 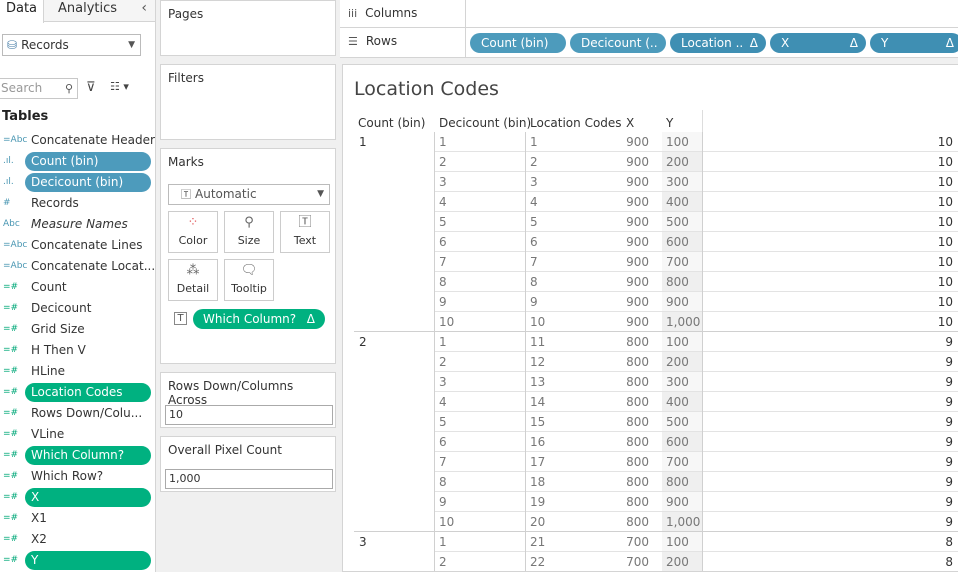 What do you see at coordinates (77, 140) in the screenshot?
I see `field-item: =Abc Concatenate Header` at bounding box center [77, 140].